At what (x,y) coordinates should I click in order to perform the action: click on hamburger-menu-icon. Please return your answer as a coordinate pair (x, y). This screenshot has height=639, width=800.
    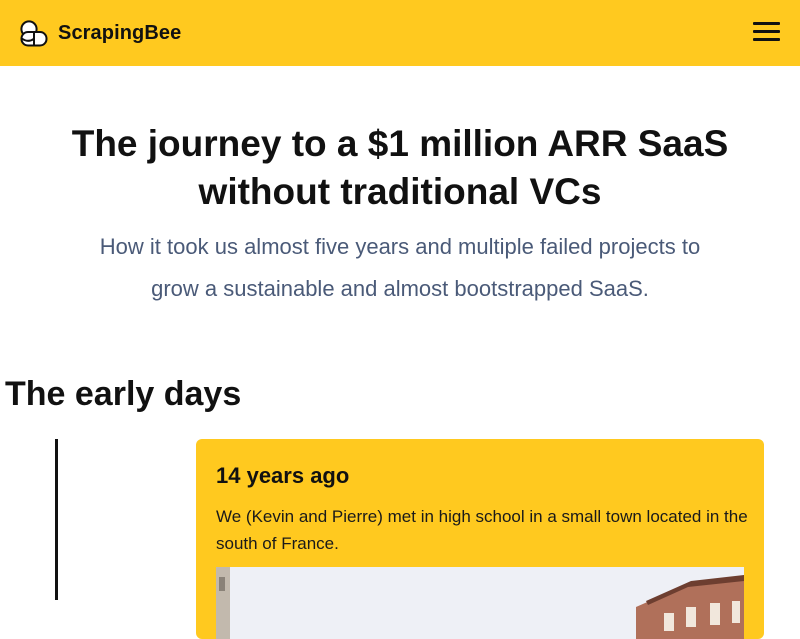
    Looking at the image, I should click on (766, 23).